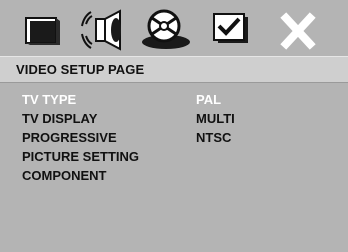 This screenshot has width=348, height=252. Describe the element at coordinates (261, 99) in the screenshot. I see `option-pal: PAL` at that location.